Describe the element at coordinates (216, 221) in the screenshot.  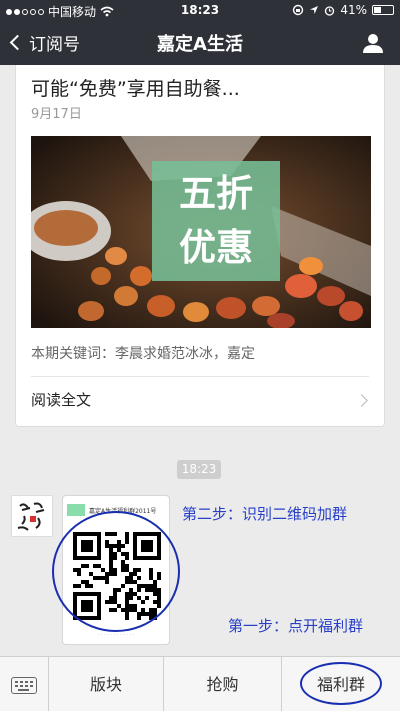
I see `discount-overlay: 五折 优惠` at that location.